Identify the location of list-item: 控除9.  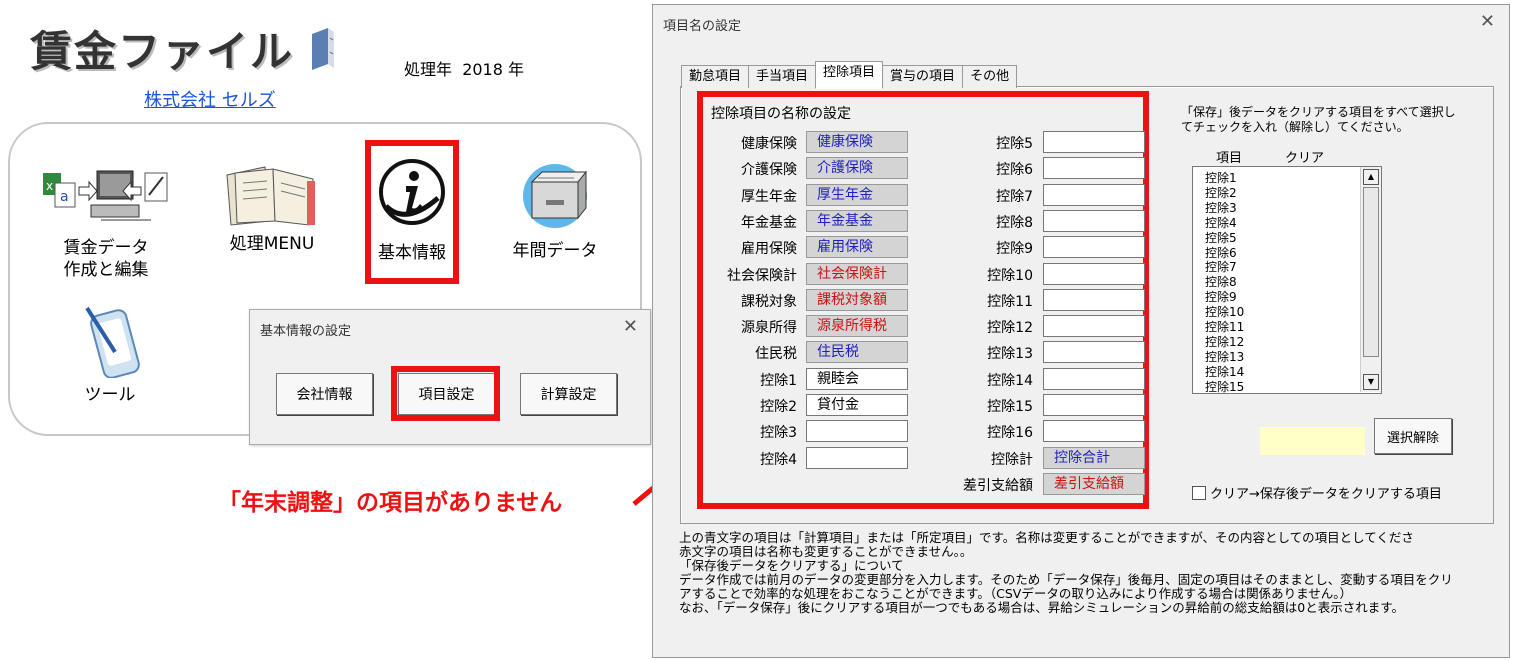
(1221, 297).